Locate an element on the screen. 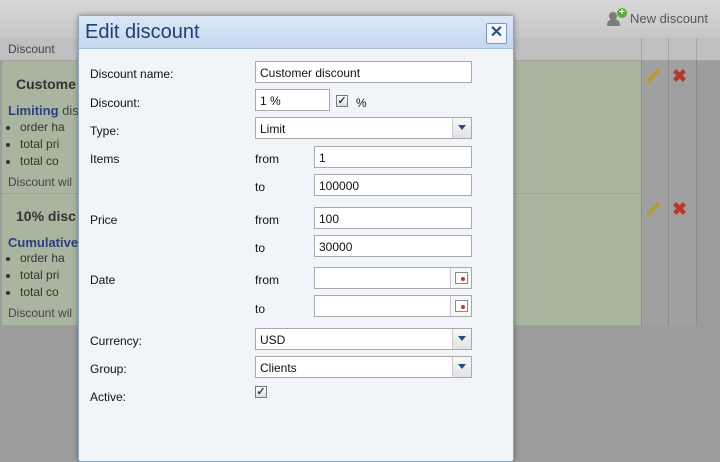  discount-title: Custome is located at coordinates (46, 84).